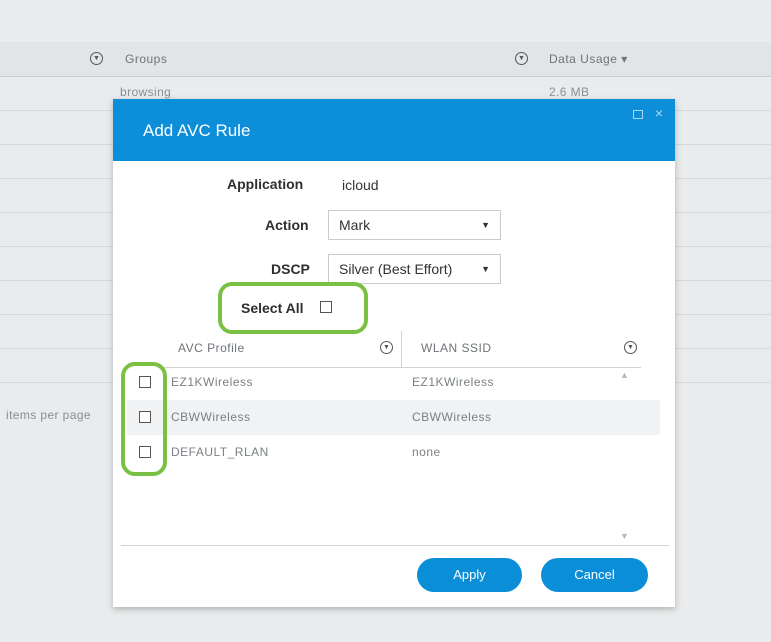 This screenshot has height=642, width=771. Describe the element at coordinates (452, 417) in the screenshot. I see `wlan-ssid-cell: CBWWireless` at that location.